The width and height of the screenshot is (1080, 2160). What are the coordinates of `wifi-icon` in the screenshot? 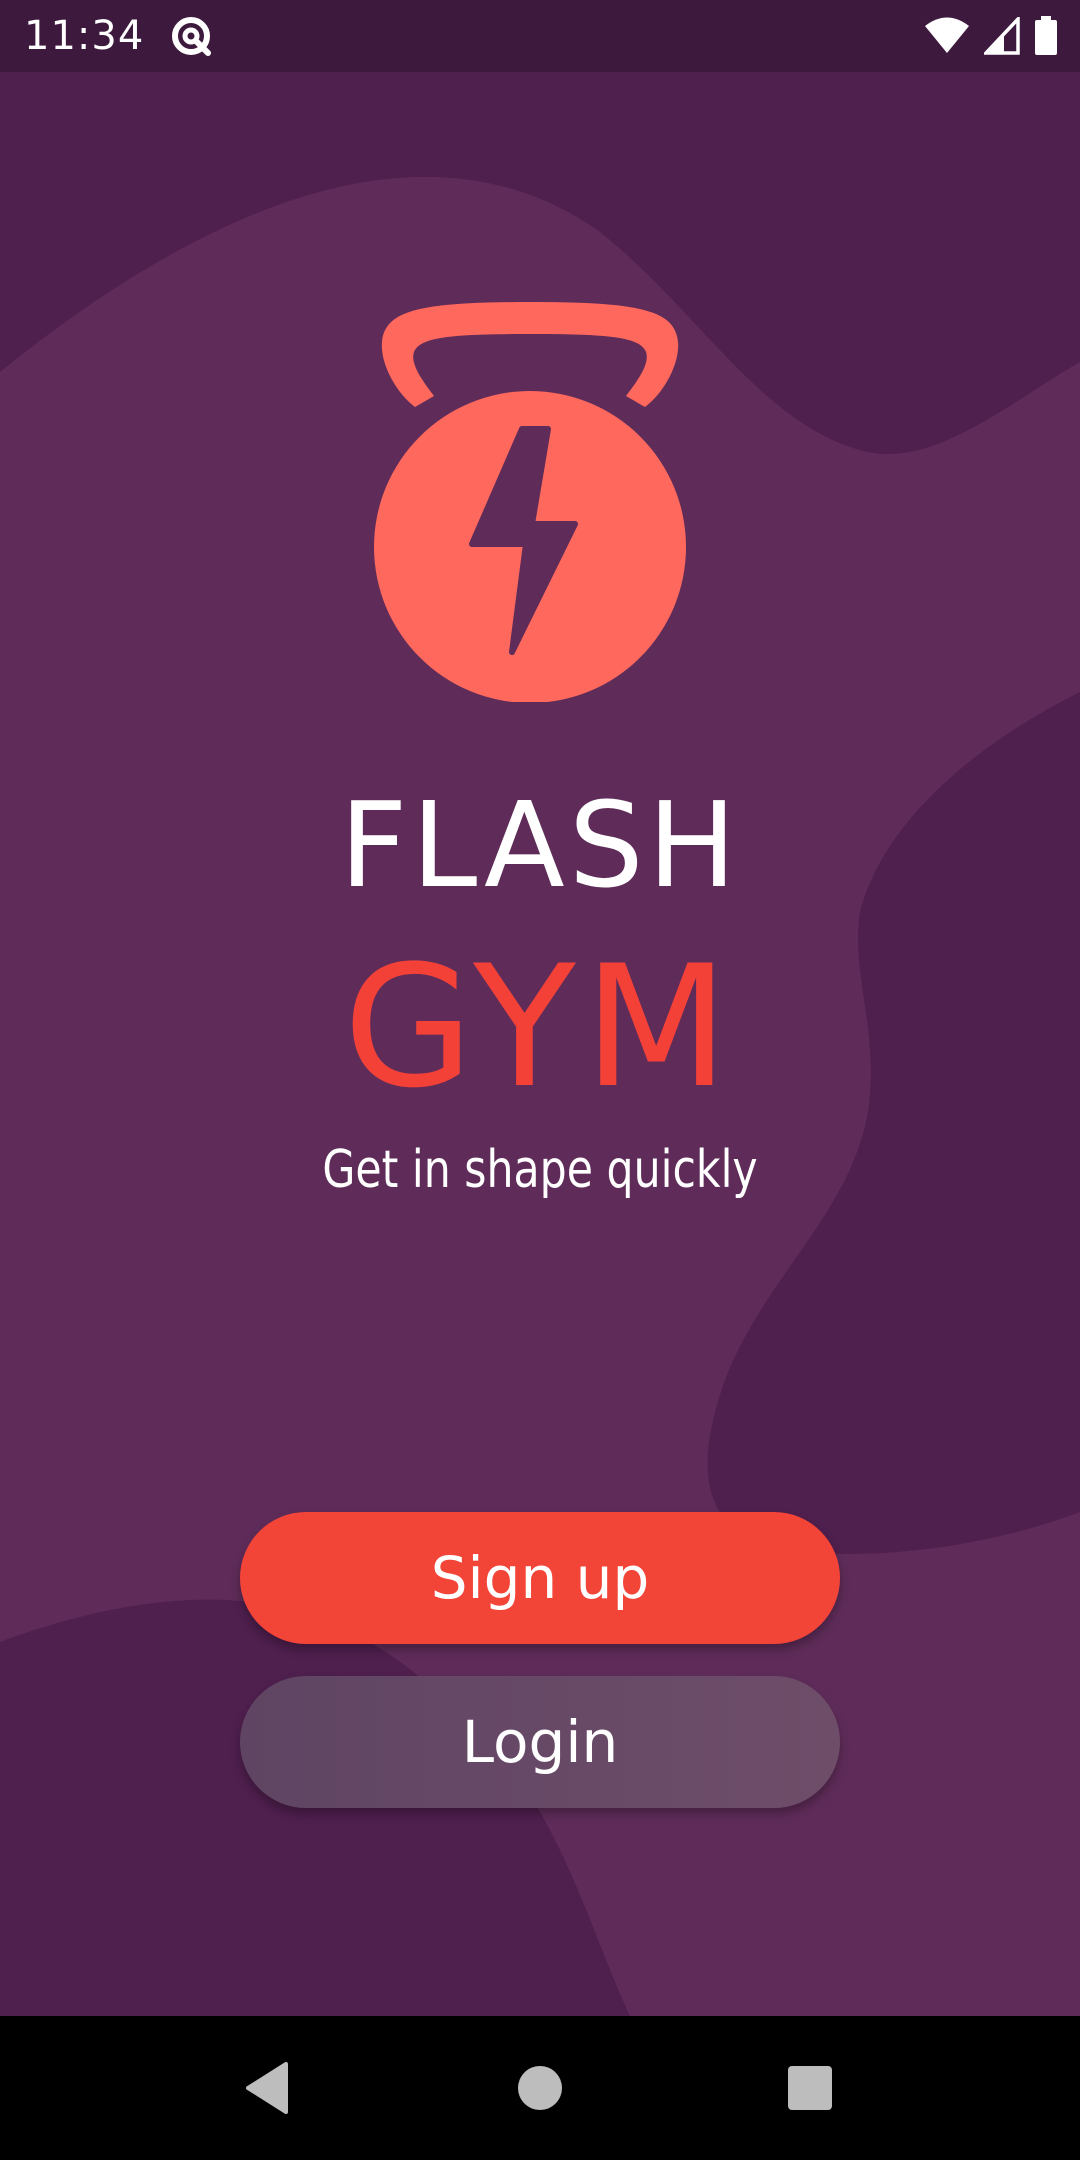 It's located at (947, 36).